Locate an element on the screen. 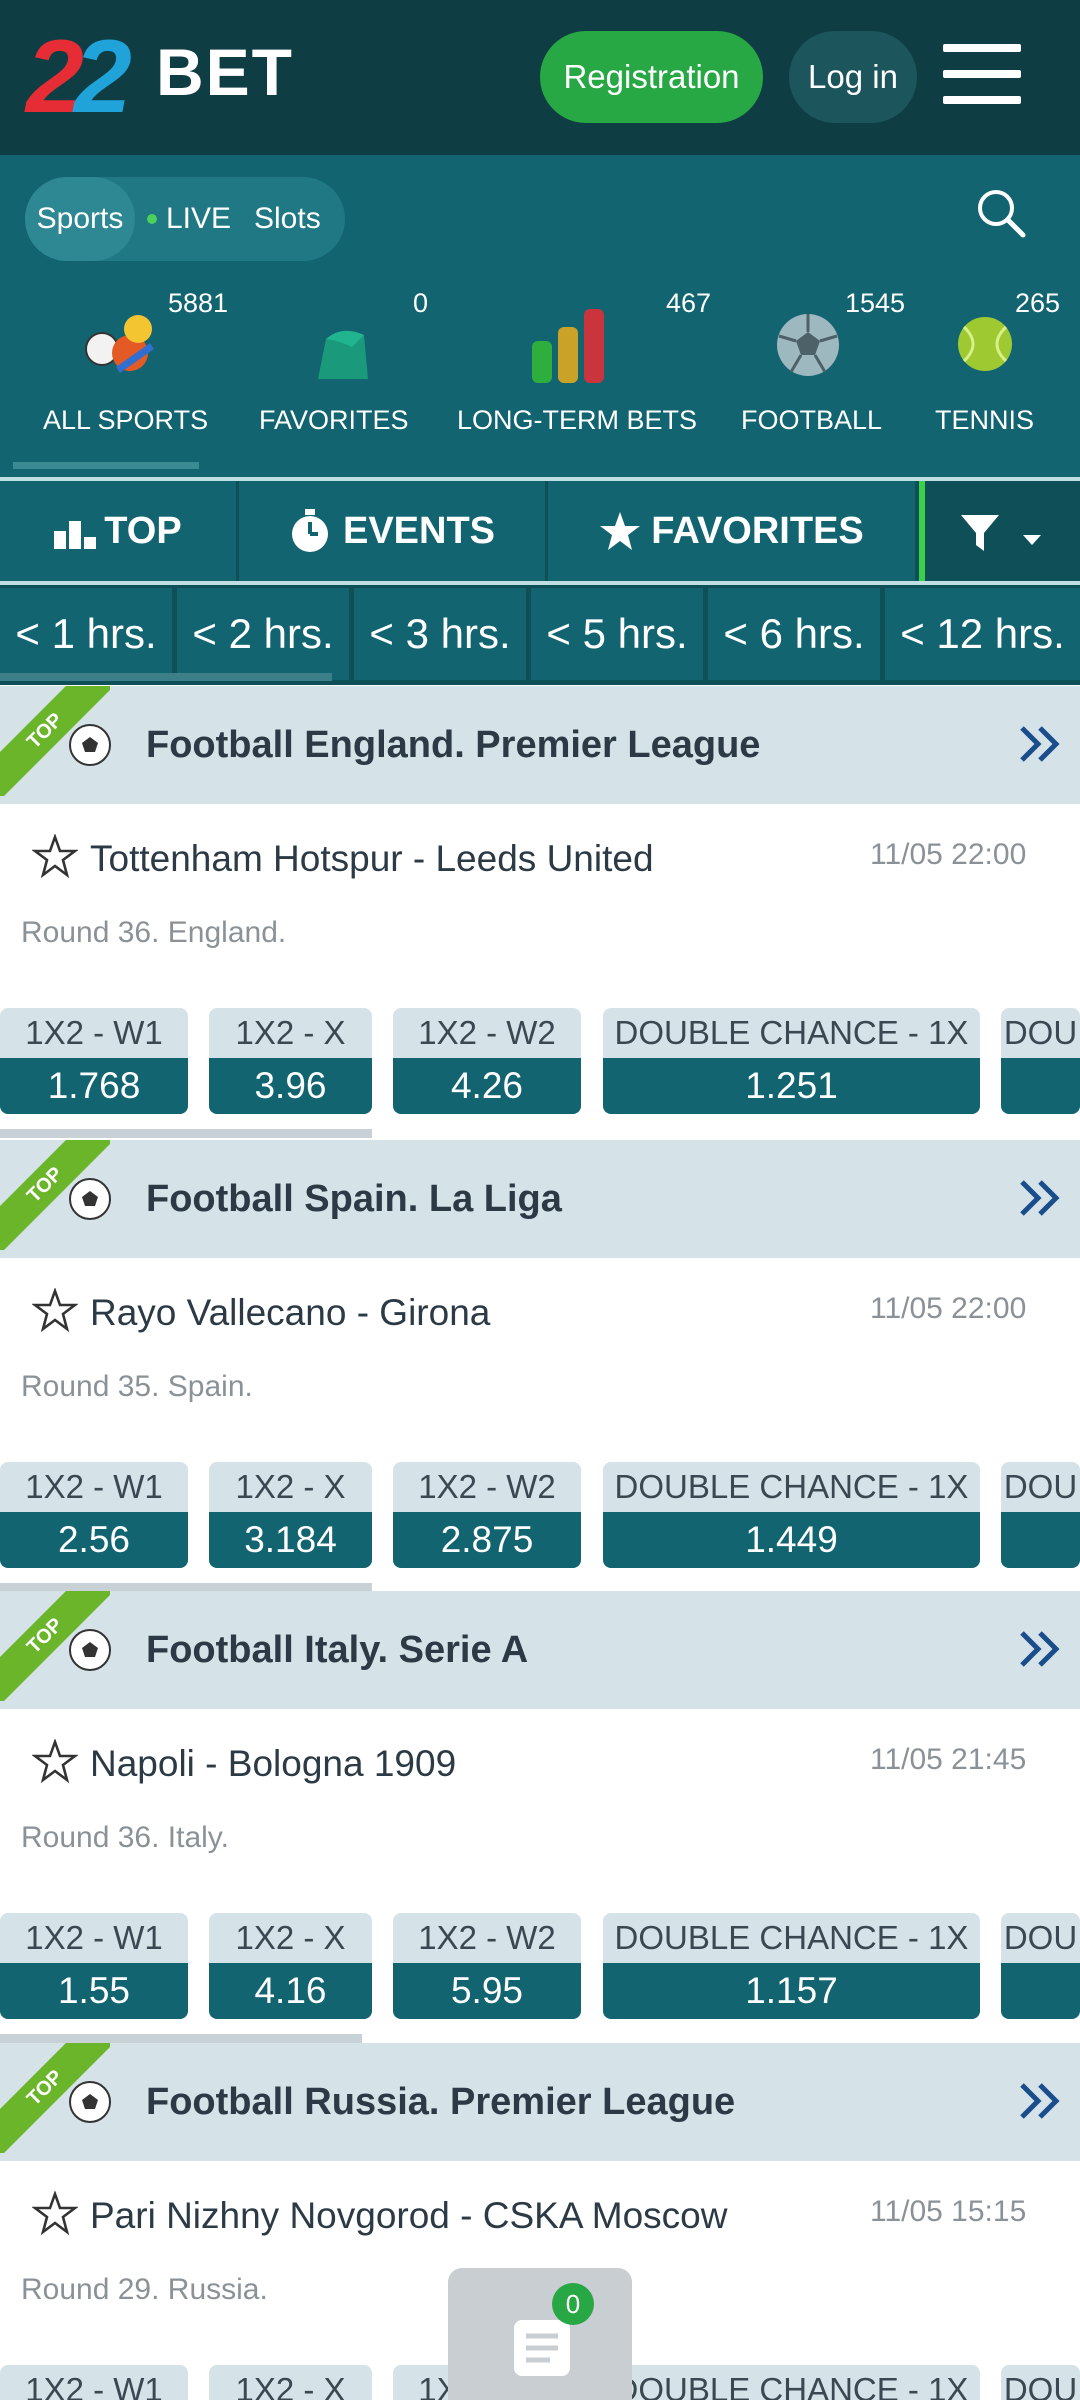 The image size is (1080, 2400). all-sports-icon is located at coordinates (119, 344).